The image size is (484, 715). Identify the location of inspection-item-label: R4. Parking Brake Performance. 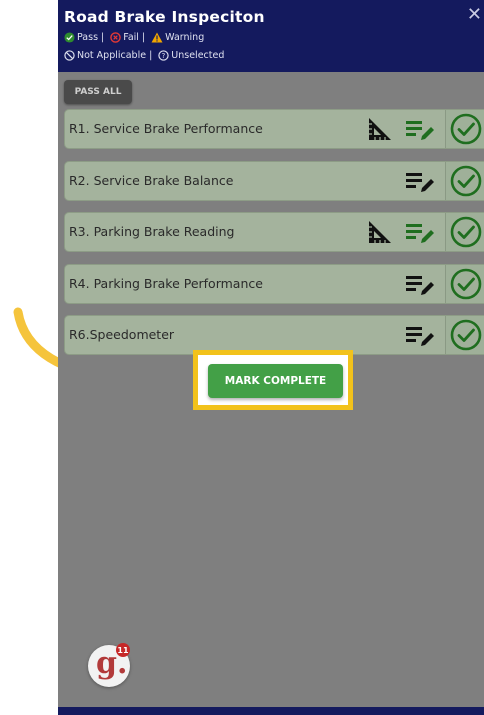
(166, 283).